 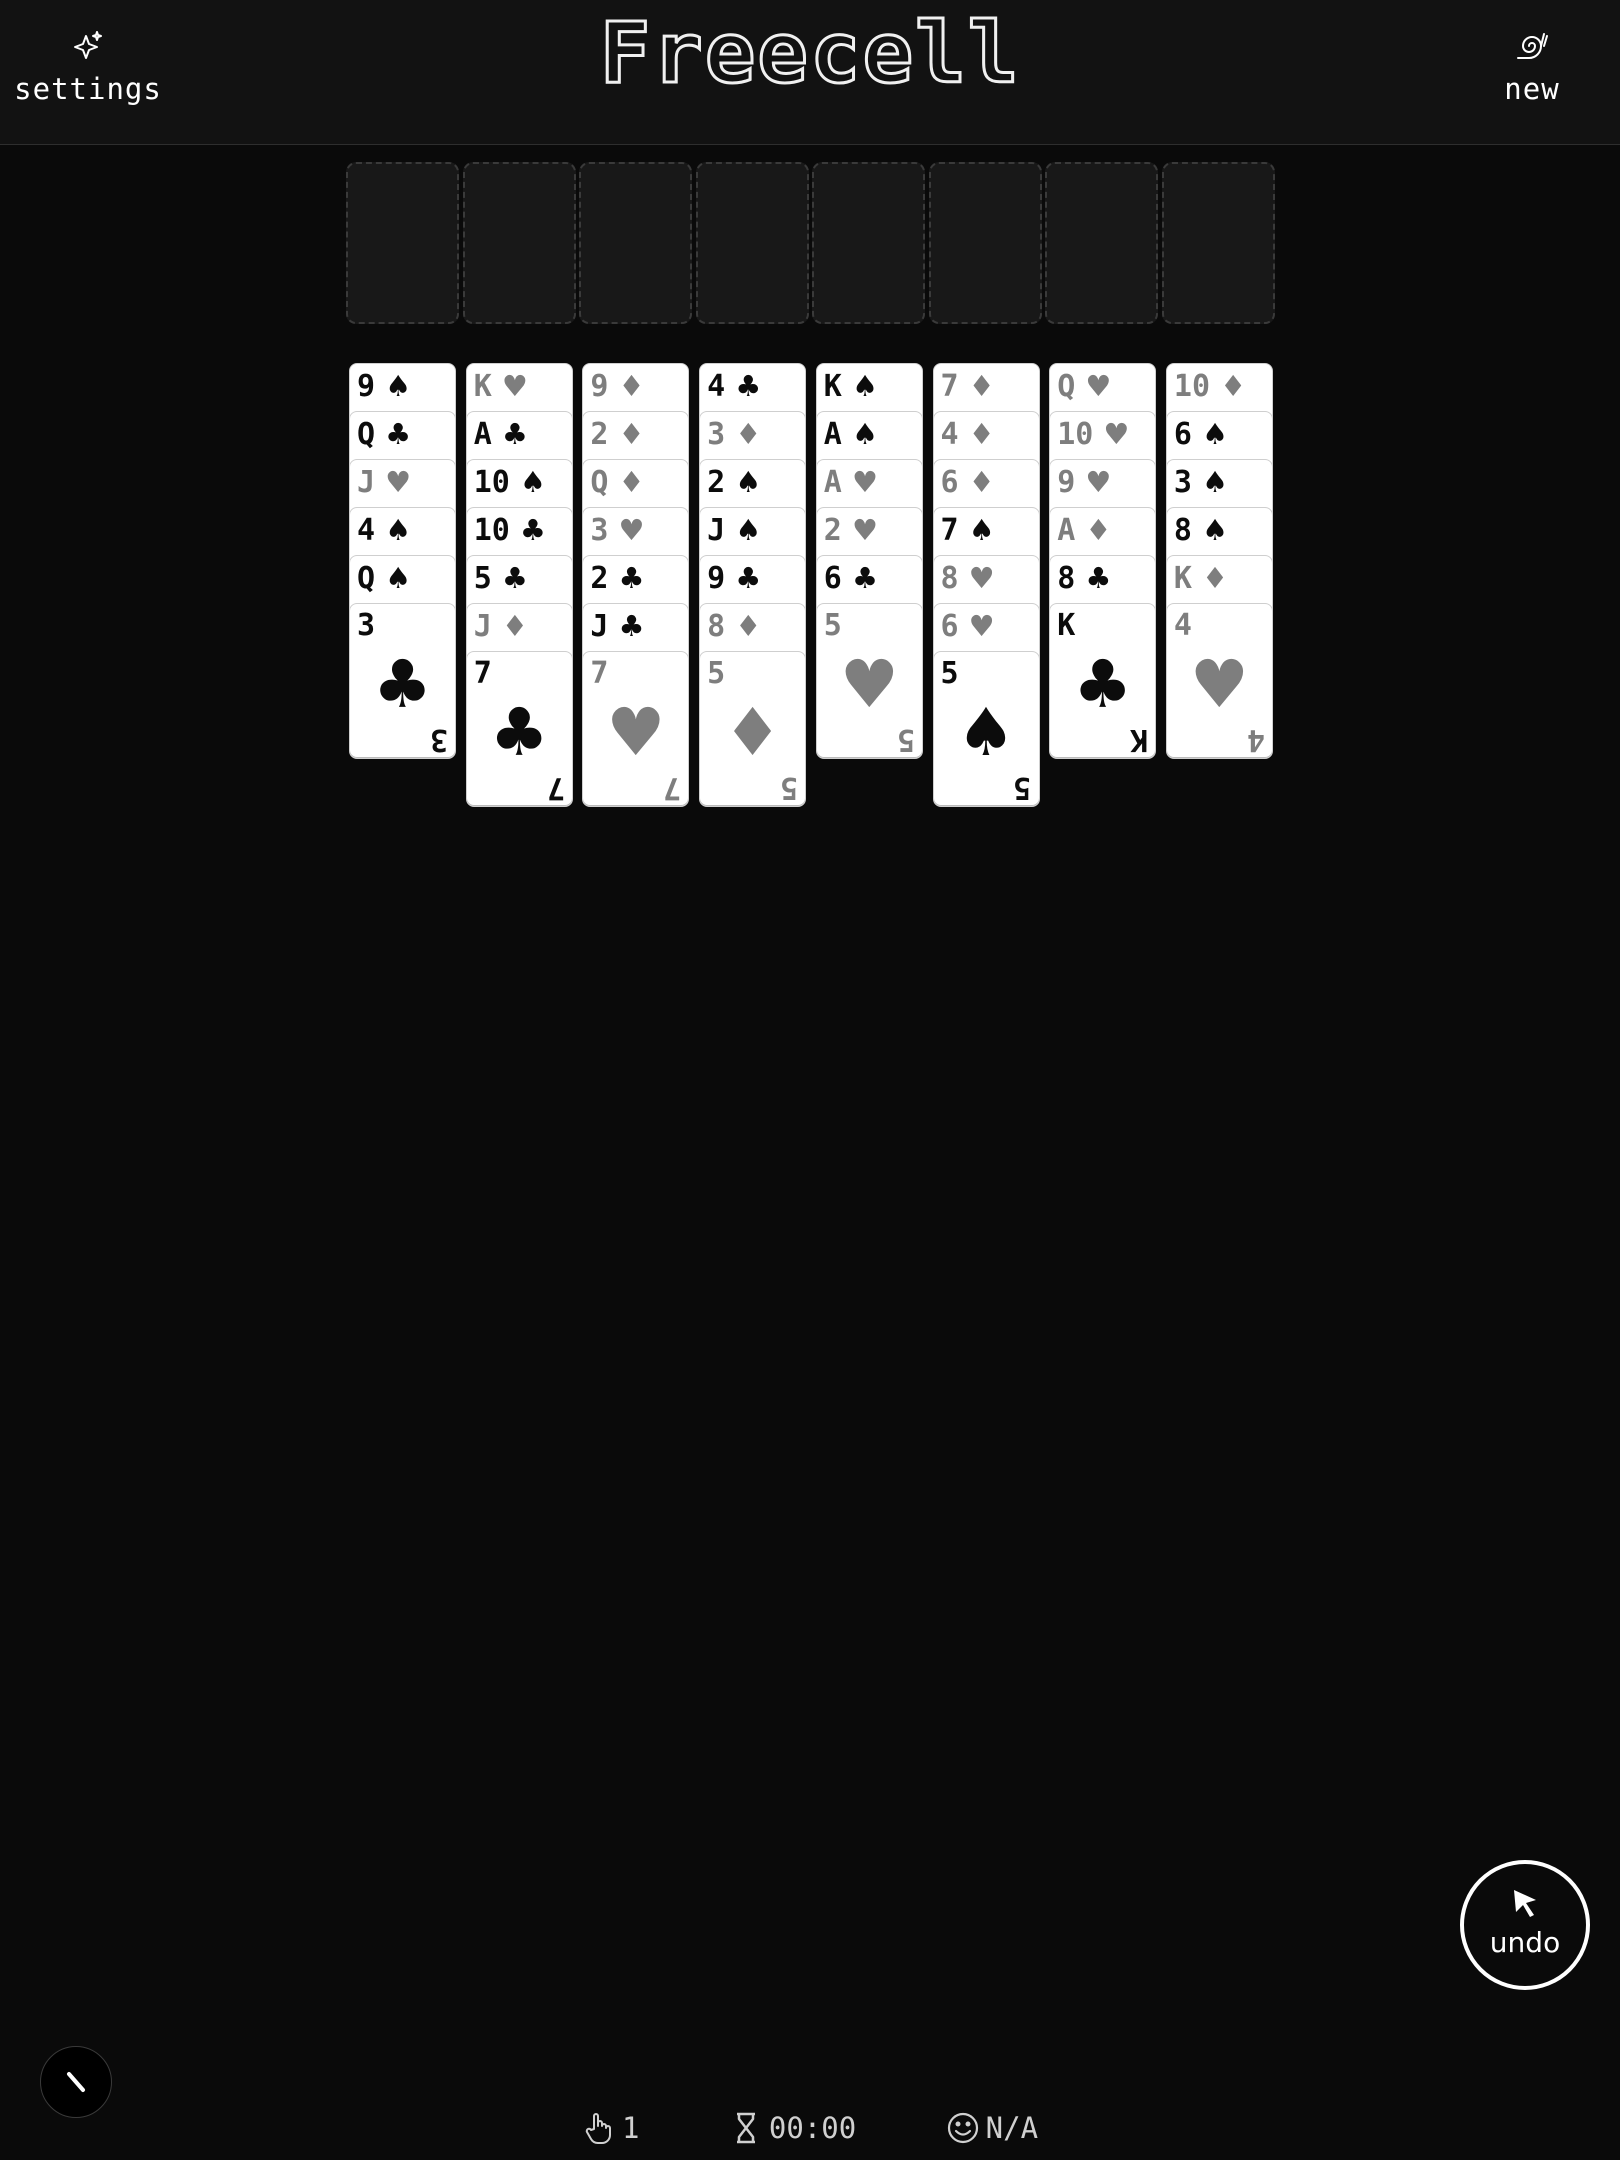 I want to click on undo-button: undo, so click(x=1525, y=1925).